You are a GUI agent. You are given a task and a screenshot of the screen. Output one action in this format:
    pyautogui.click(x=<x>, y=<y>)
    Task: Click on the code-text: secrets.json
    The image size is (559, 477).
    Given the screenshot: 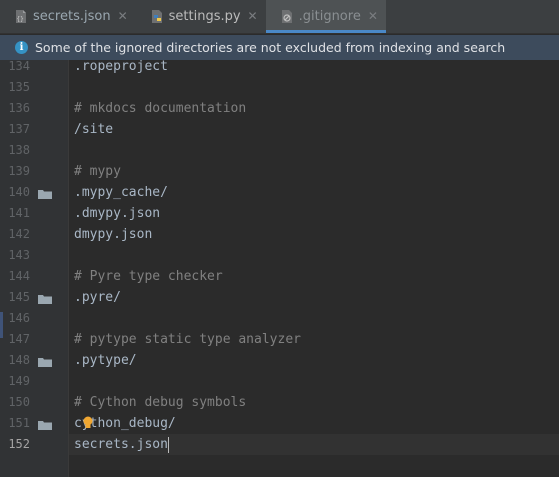 What is the action you would take?
    pyautogui.click(x=121, y=444)
    